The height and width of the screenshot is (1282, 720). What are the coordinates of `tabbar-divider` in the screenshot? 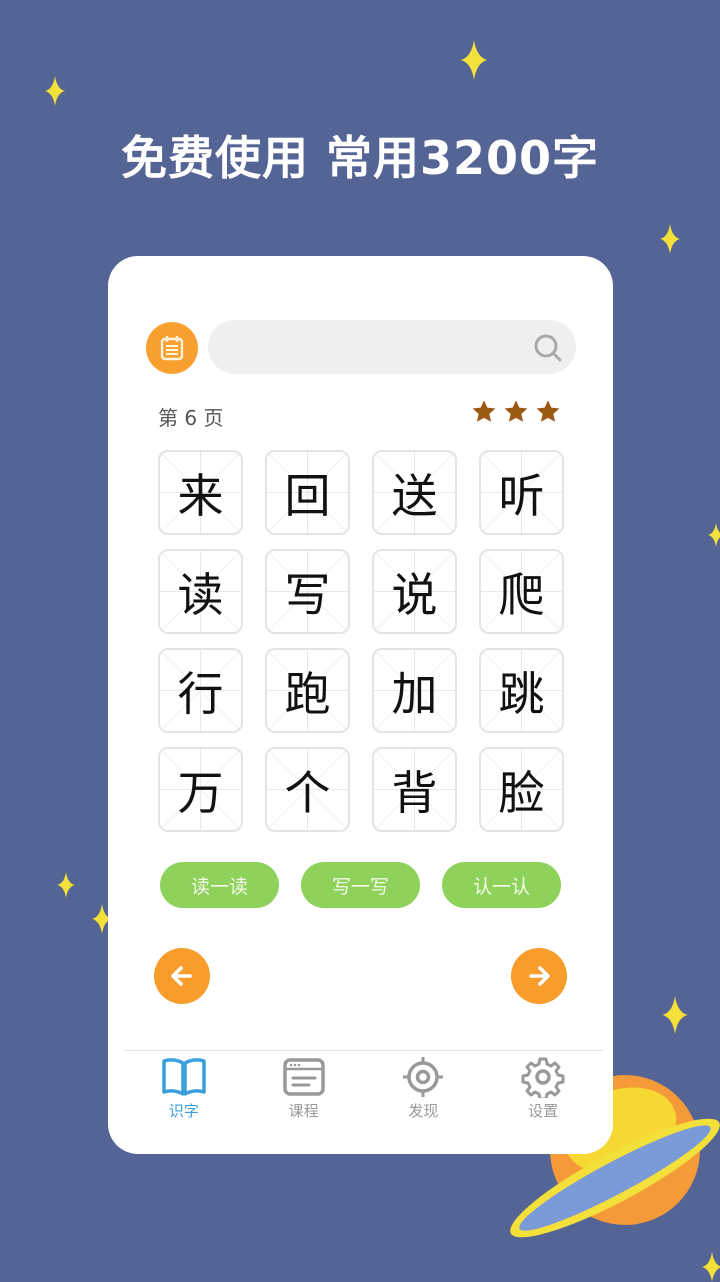 It's located at (363, 1050).